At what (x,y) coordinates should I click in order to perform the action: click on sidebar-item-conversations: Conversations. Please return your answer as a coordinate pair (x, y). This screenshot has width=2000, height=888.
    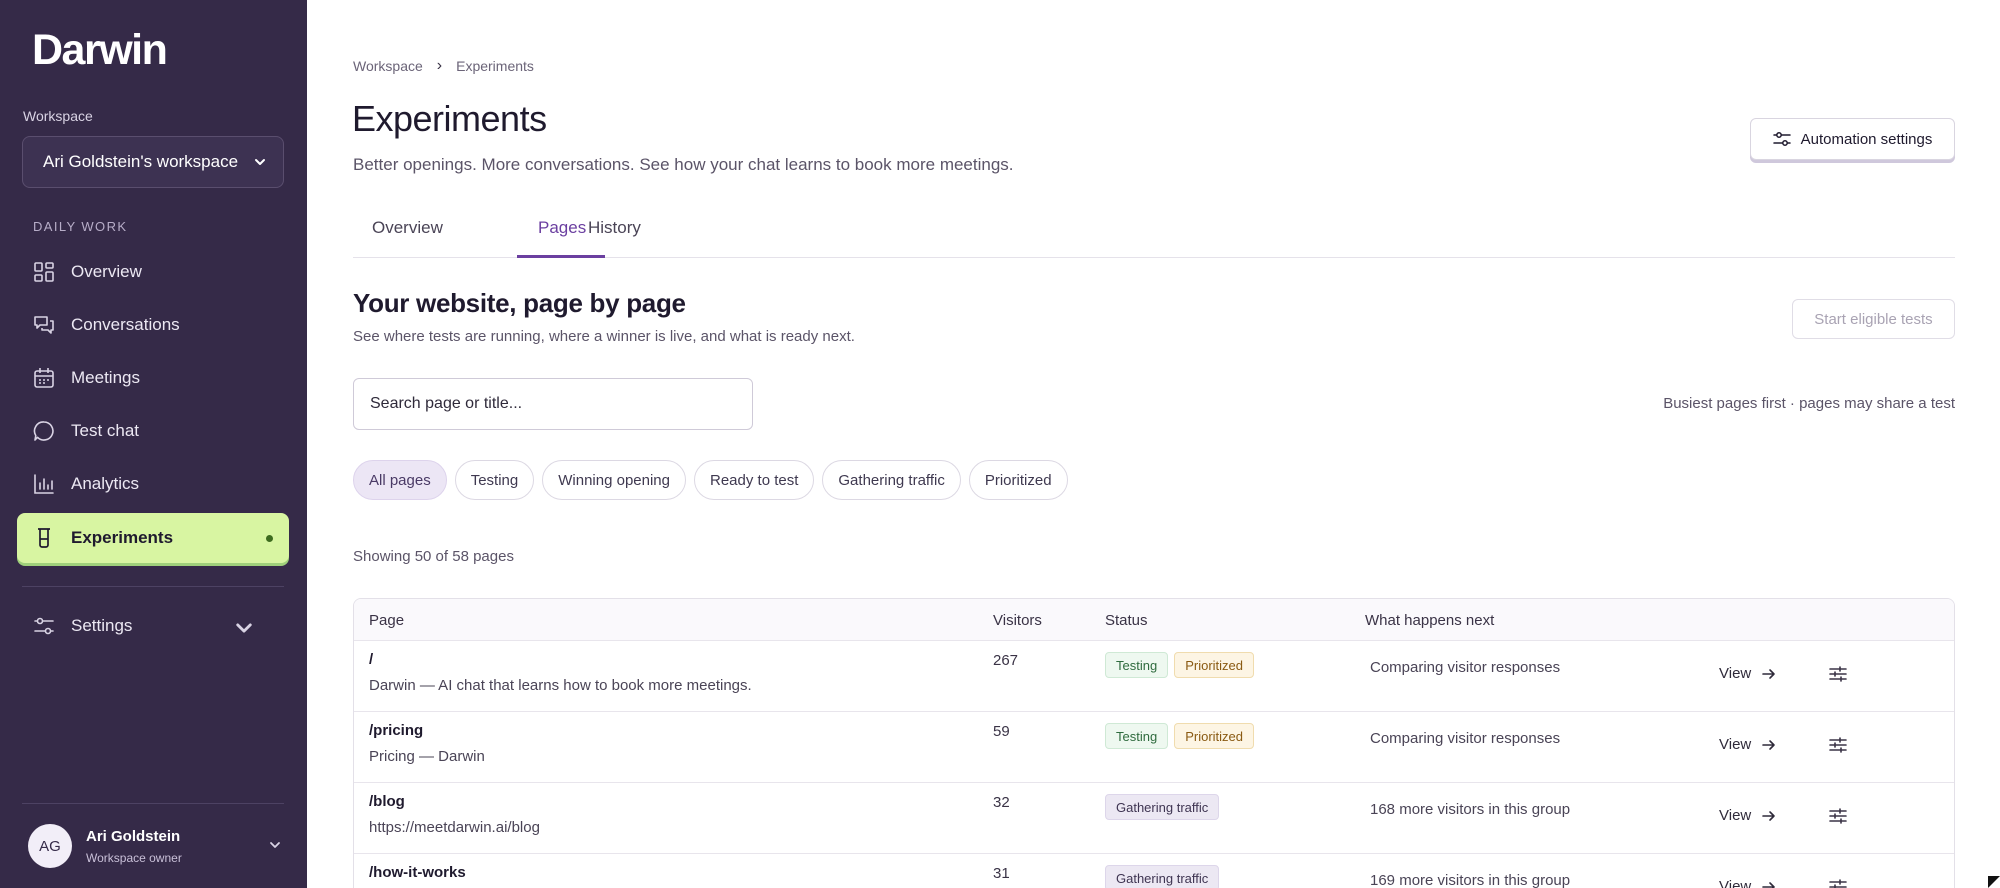
    Looking at the image, I should click on (153, 325).